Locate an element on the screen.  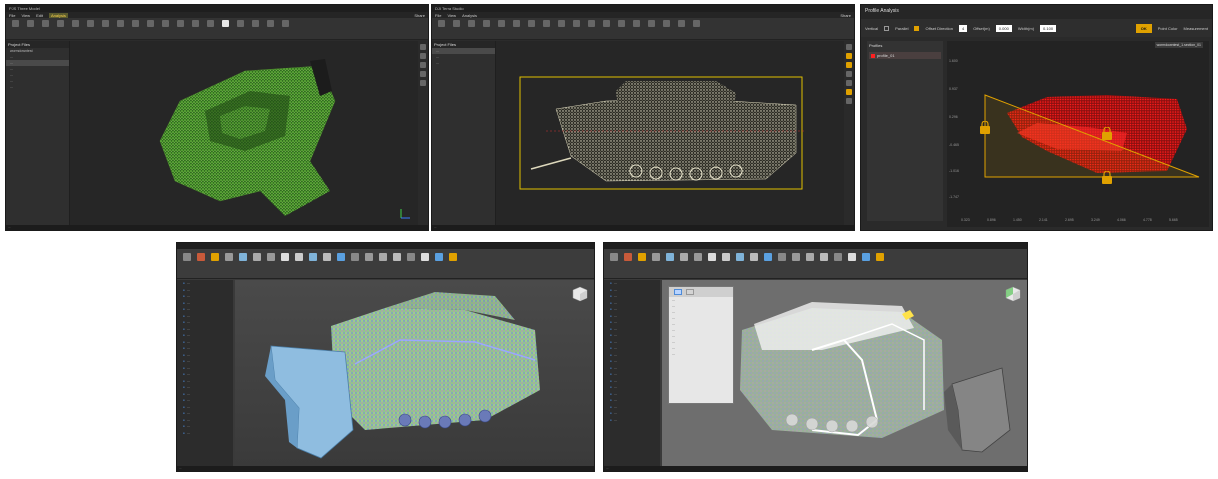
profile-list-item: profile_01 is located at coordinates (905, 55).